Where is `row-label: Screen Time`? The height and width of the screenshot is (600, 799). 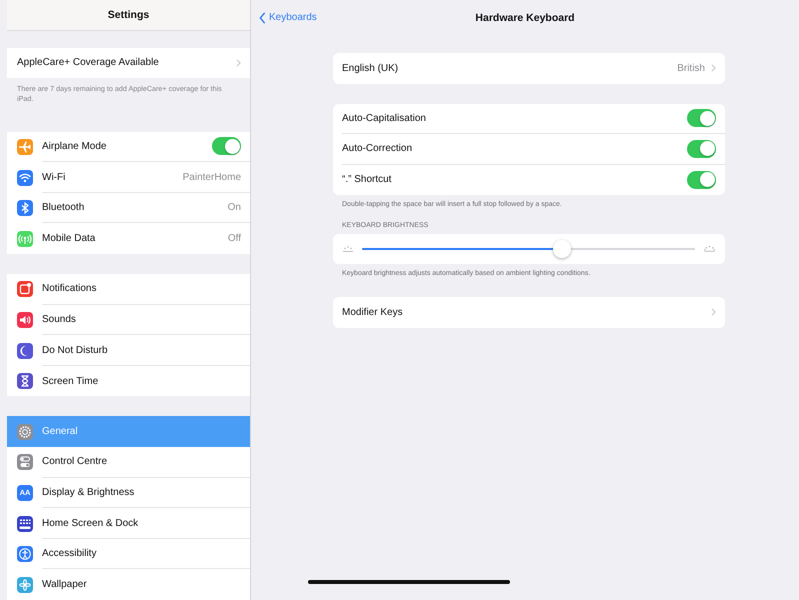 row-label: Screen Time is located at coordinates (70, 381).